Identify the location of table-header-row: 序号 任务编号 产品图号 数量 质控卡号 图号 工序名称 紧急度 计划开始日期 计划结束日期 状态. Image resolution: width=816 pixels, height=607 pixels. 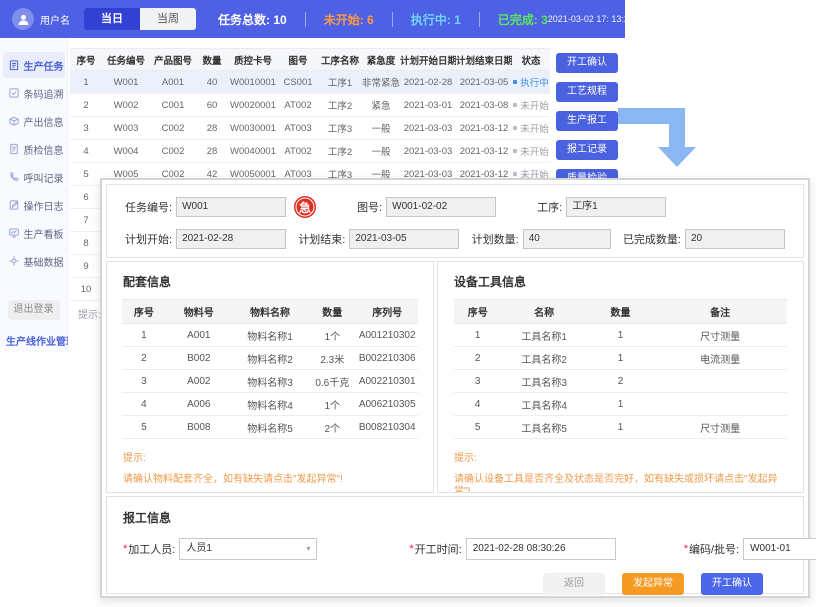
(310, 59).